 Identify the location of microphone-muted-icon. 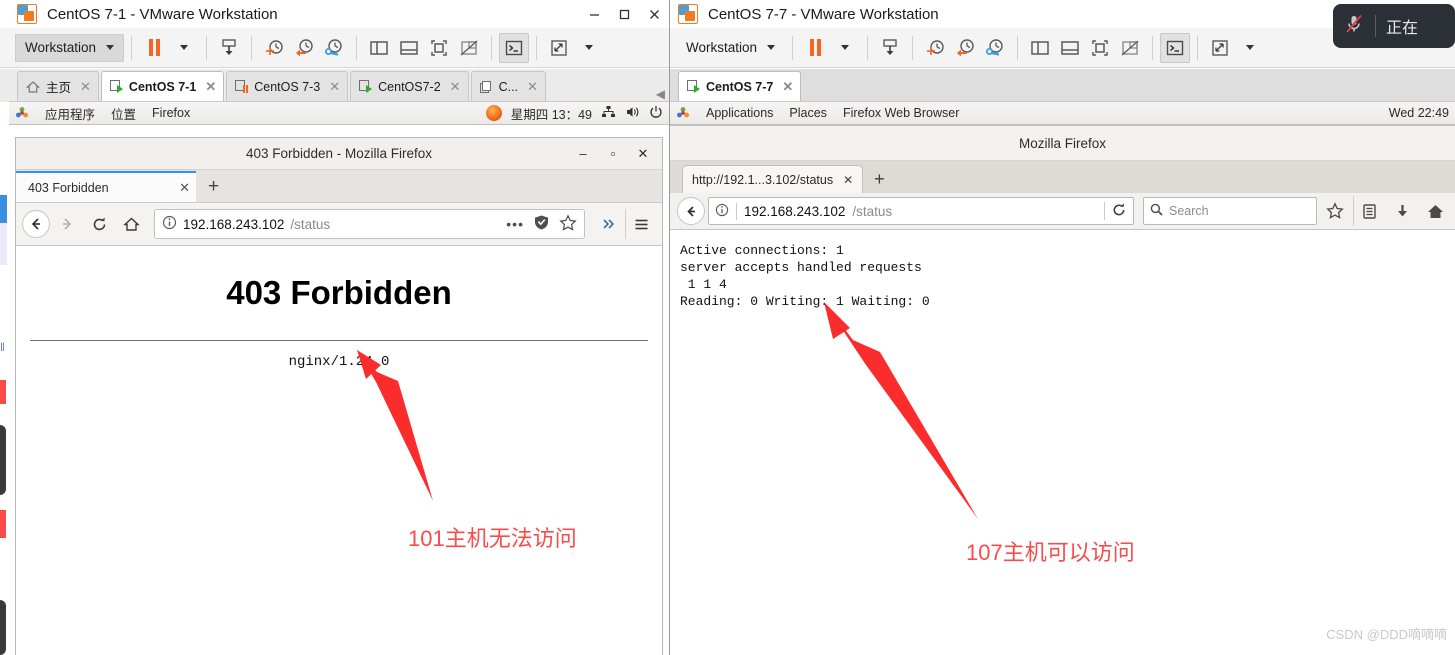
(1354, 26).